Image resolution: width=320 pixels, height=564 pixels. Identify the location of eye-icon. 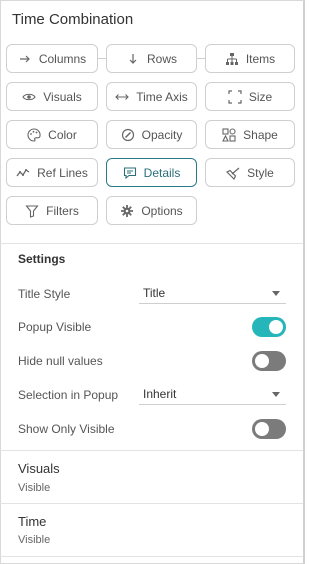
(29, 97).